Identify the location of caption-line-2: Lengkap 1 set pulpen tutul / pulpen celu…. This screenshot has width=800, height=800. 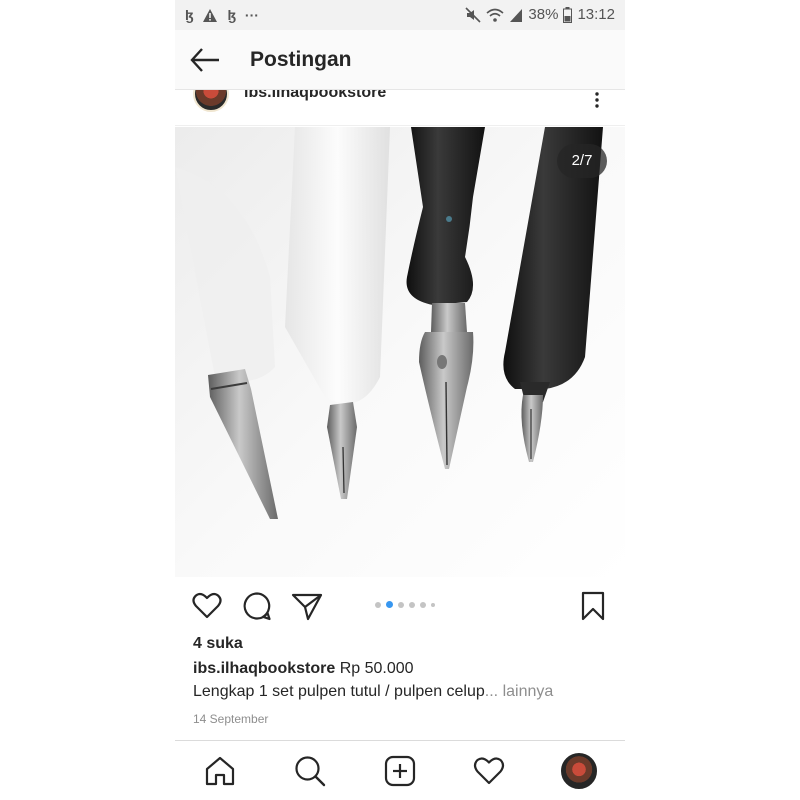
(373, 692).